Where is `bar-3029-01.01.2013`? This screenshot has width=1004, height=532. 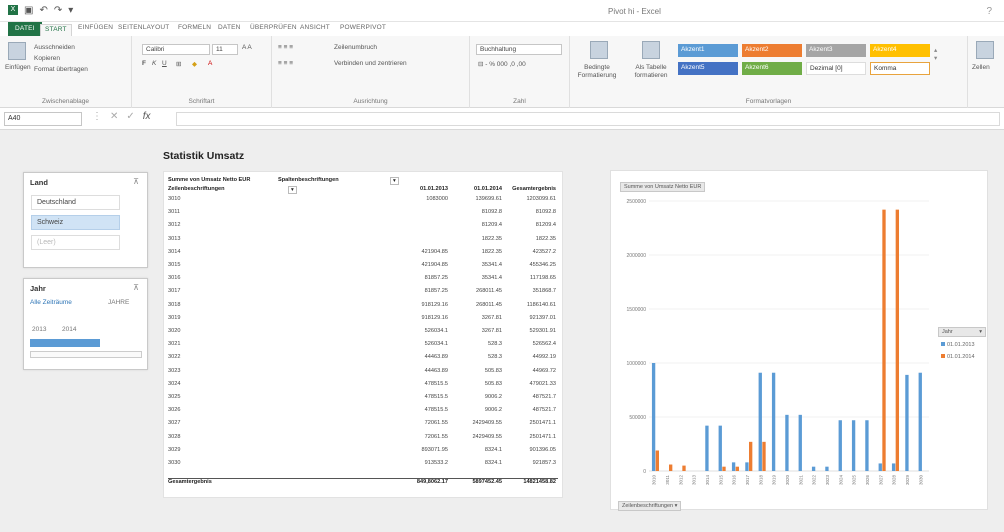 bar-3029-01.01.2013 is located at coordinates (907, 422).